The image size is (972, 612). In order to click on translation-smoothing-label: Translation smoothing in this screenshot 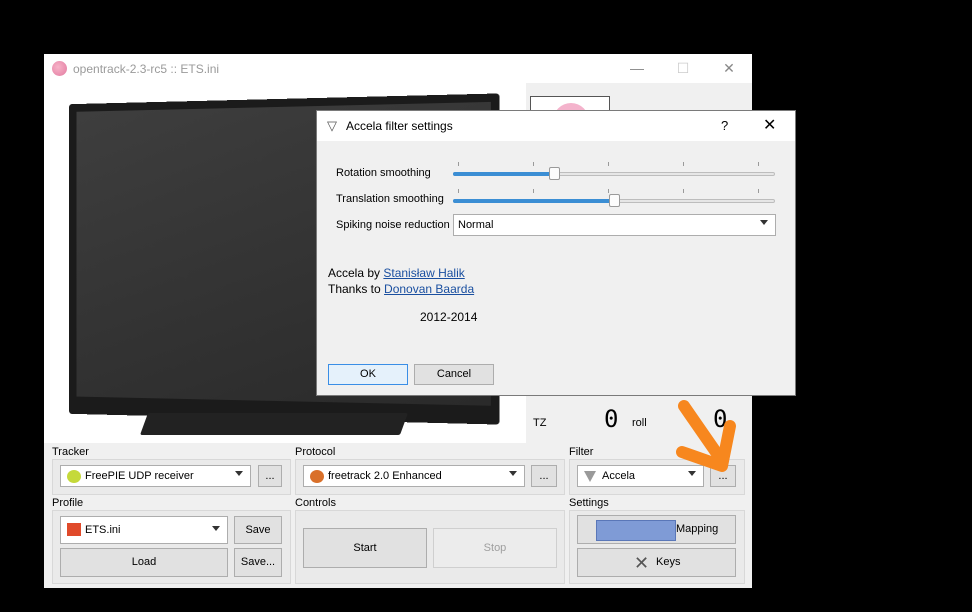, I will do `click(390, 199)`.